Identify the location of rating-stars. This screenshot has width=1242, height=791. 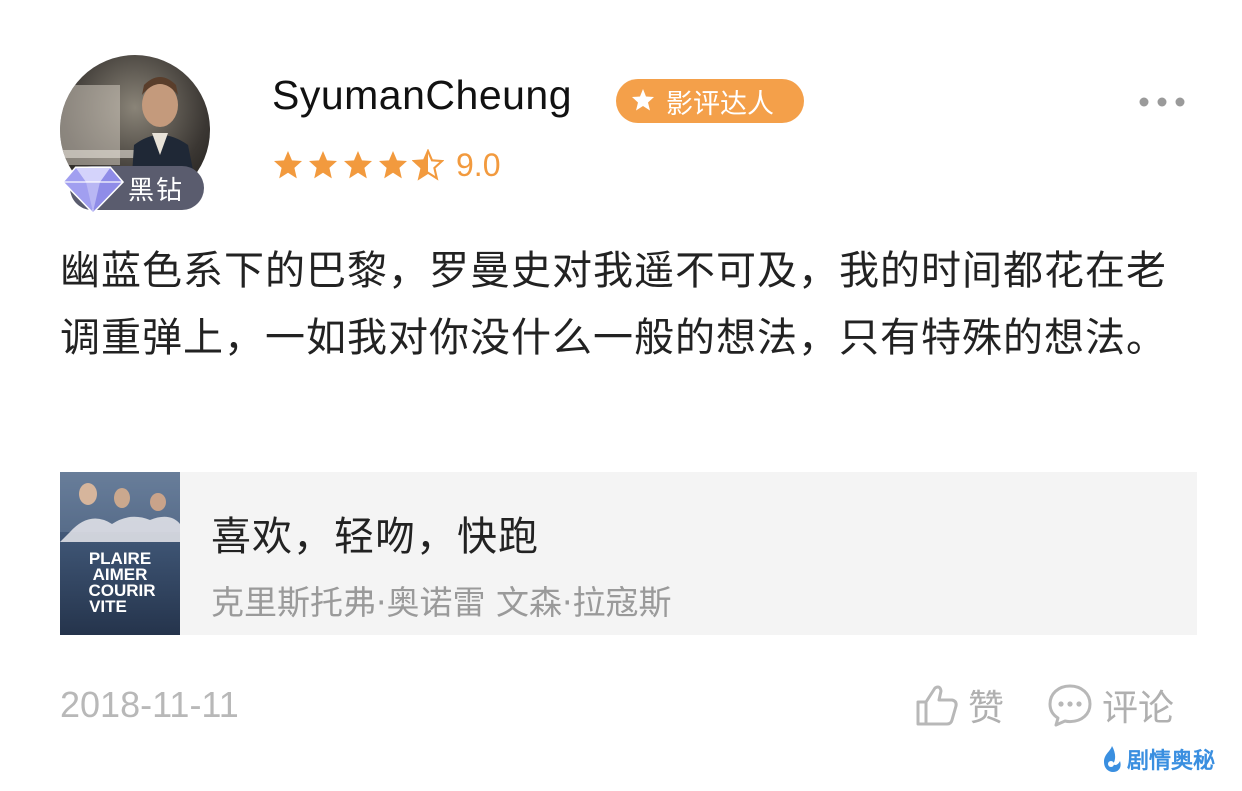
(358, 165).